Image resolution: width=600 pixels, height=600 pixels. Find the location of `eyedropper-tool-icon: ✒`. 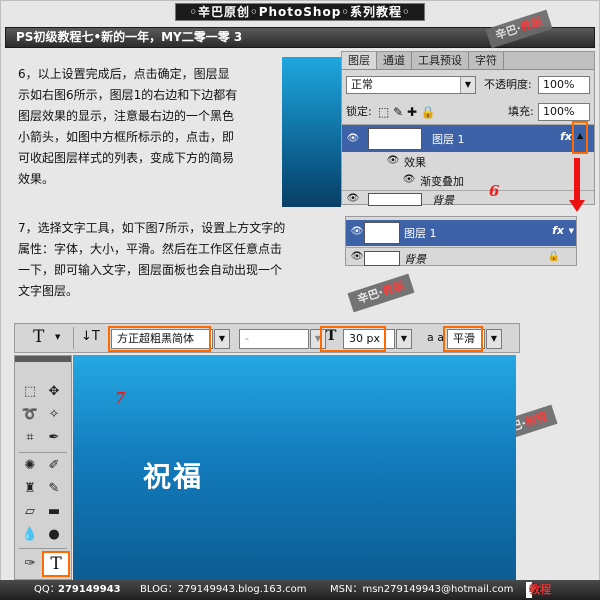

eyedropper-tool-icon: ✒ is located at coordinates (54, 438).